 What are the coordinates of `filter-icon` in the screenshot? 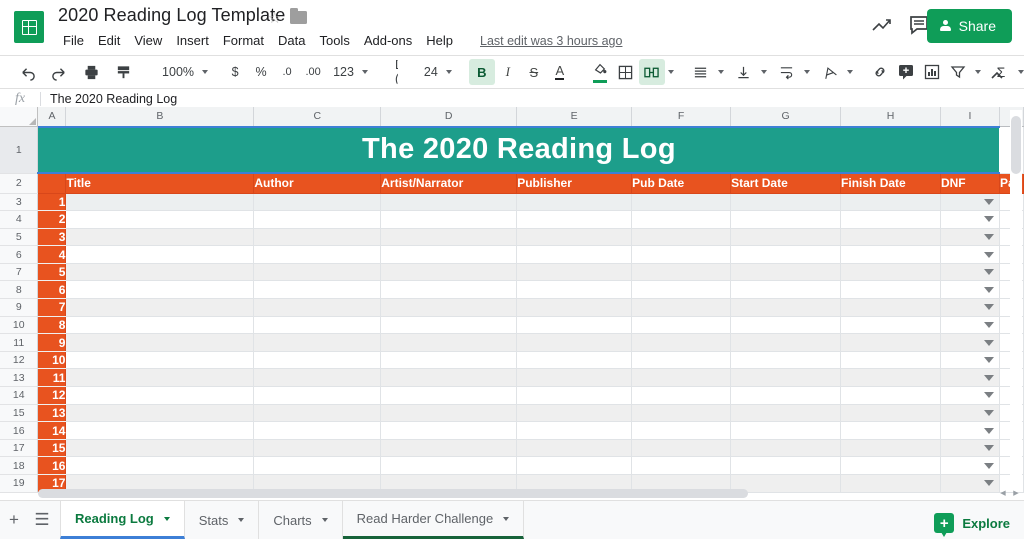 It's located at (958, 72).